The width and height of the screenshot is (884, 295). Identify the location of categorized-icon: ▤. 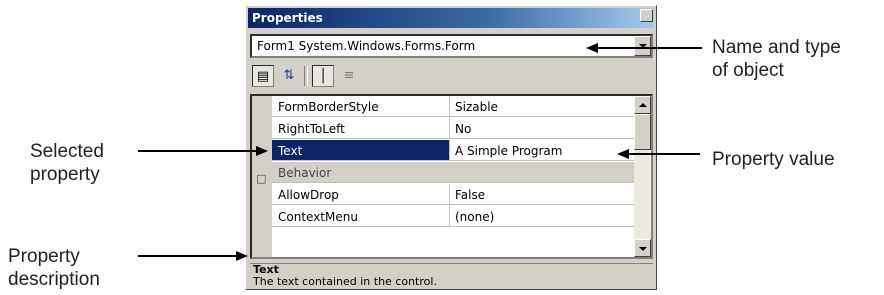
(263, 76).